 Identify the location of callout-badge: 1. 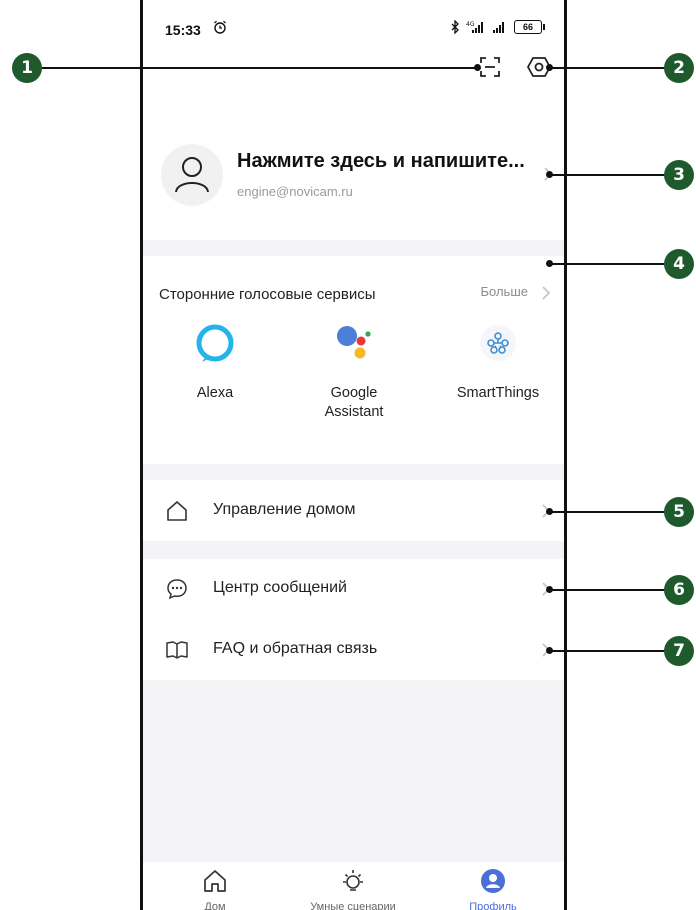
(27, 68).